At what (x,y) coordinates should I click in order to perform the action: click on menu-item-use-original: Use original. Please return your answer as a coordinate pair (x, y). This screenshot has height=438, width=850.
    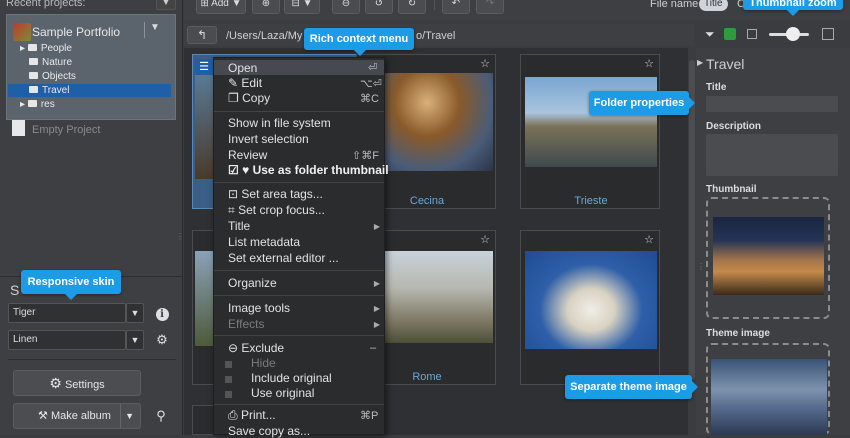
    Looking at the image, I should click on (282, 393).